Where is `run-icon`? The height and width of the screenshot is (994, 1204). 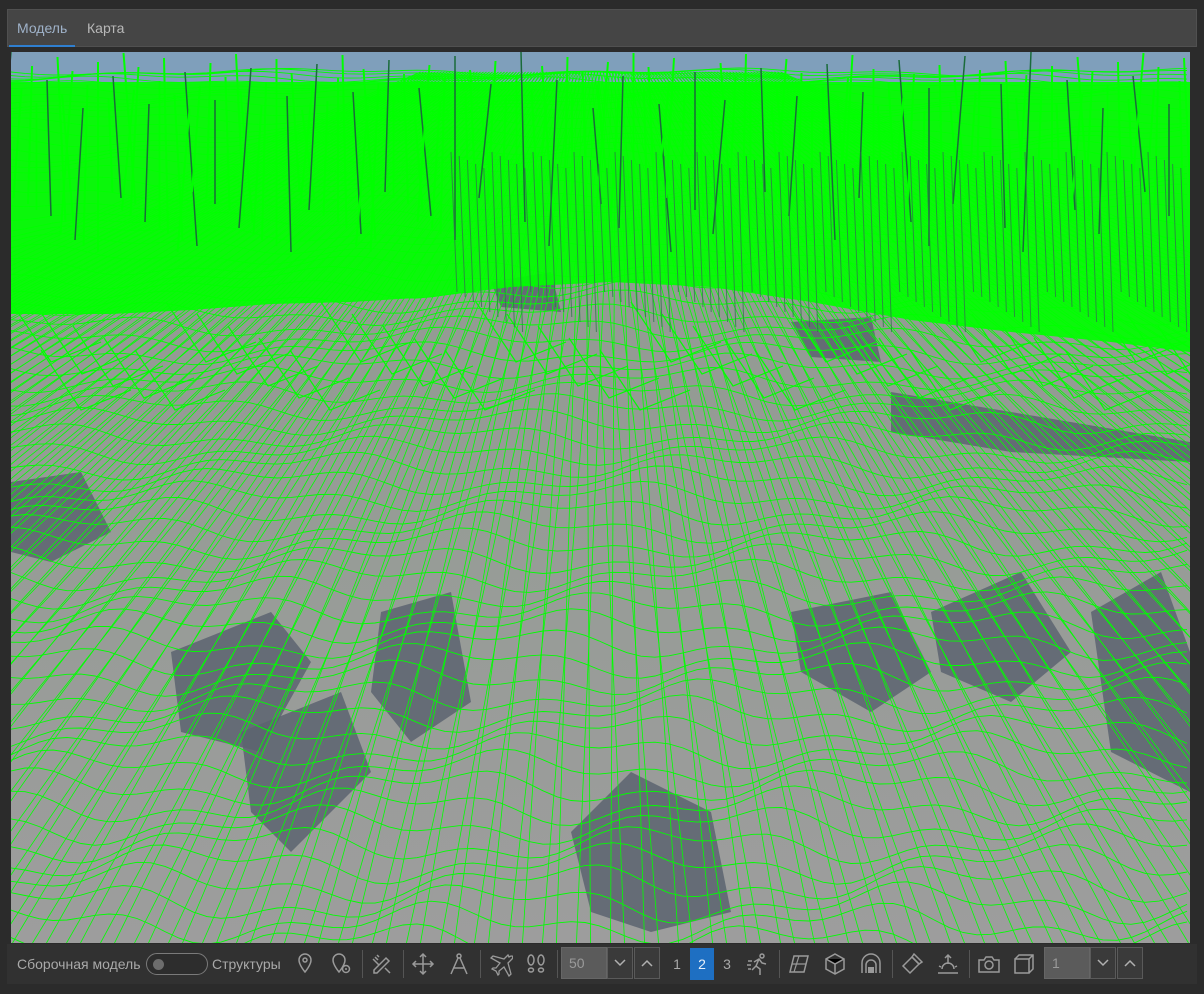 run-icon is located at coordinates (758, 964).